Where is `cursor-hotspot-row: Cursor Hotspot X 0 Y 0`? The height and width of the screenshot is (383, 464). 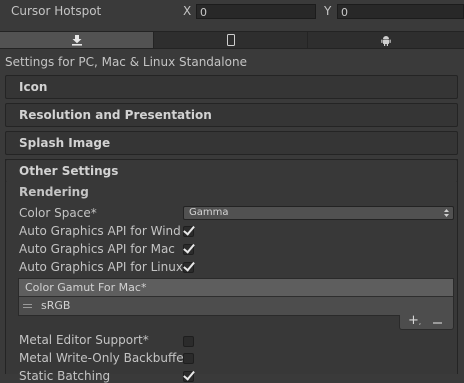 cursor-hotspot-row: Cursor Hotspot X 0 Y 0 is located at coordinates (232, 11).